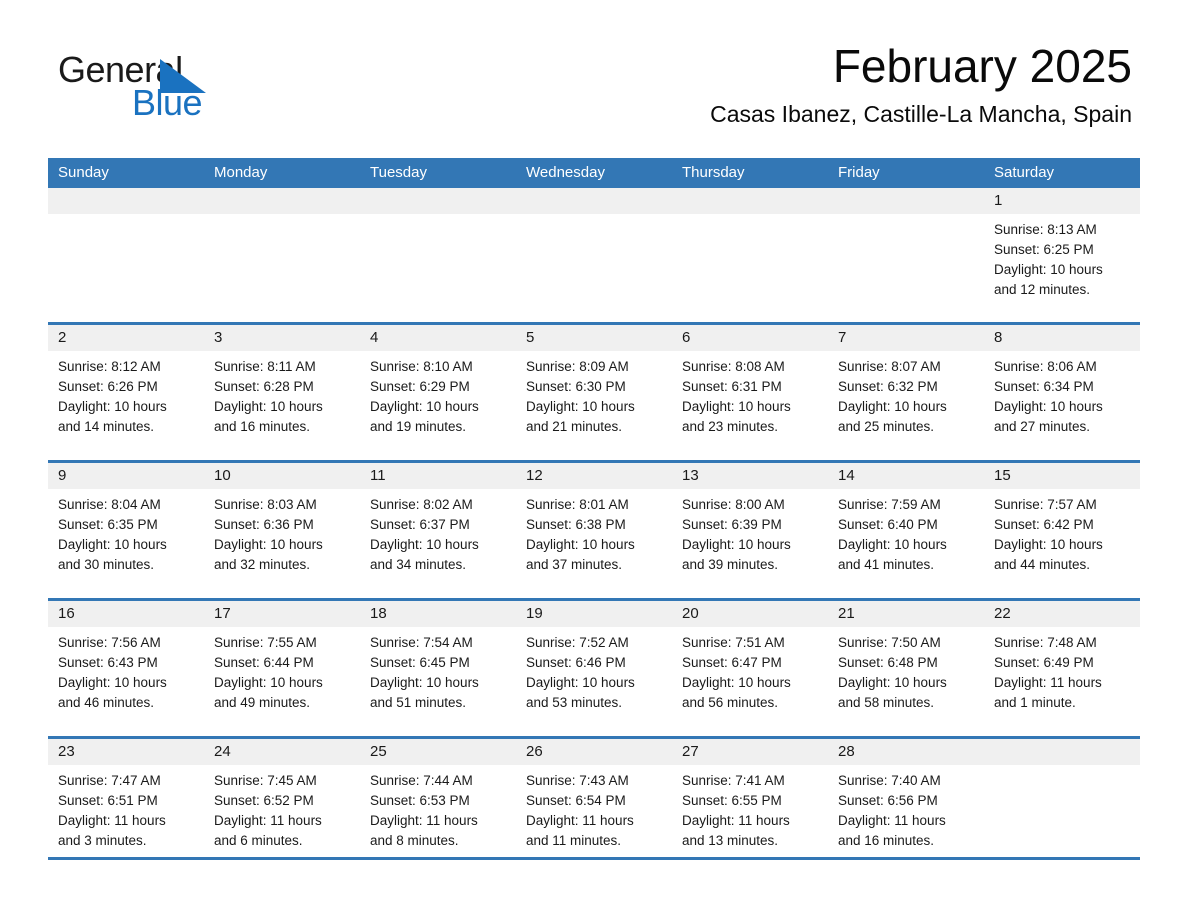  I want to click on sunrise-time: Sunrise: 7:54 AM, so click(421, 642).